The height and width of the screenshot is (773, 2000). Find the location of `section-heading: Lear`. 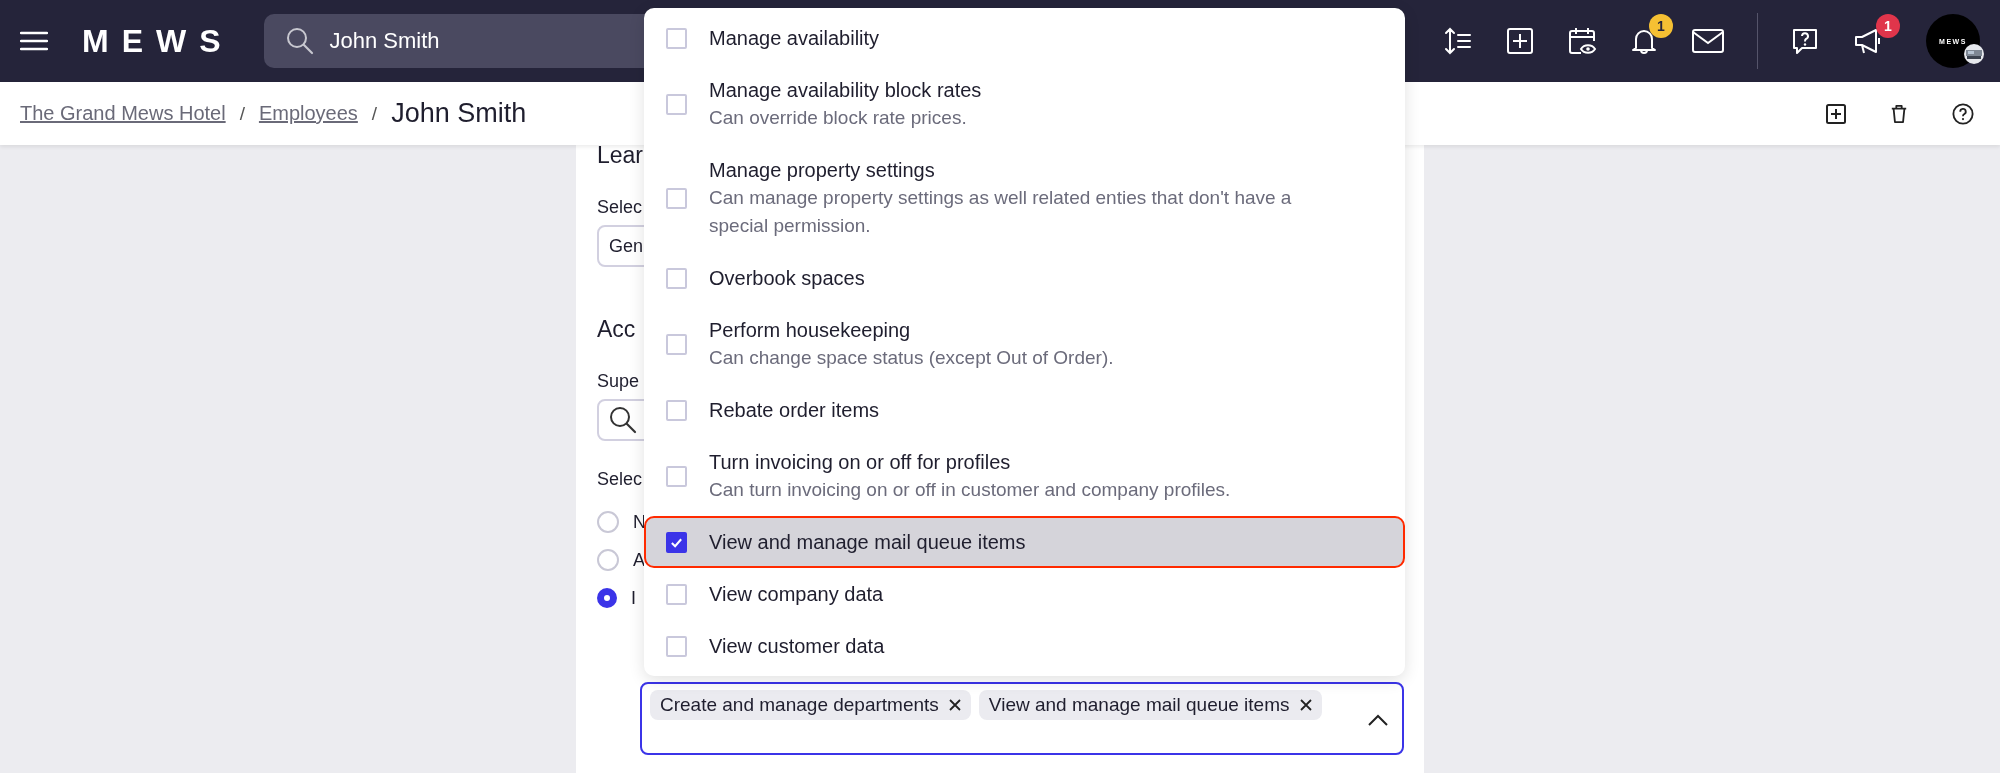

section-heading: Lear is located at coordinates (620, 155).